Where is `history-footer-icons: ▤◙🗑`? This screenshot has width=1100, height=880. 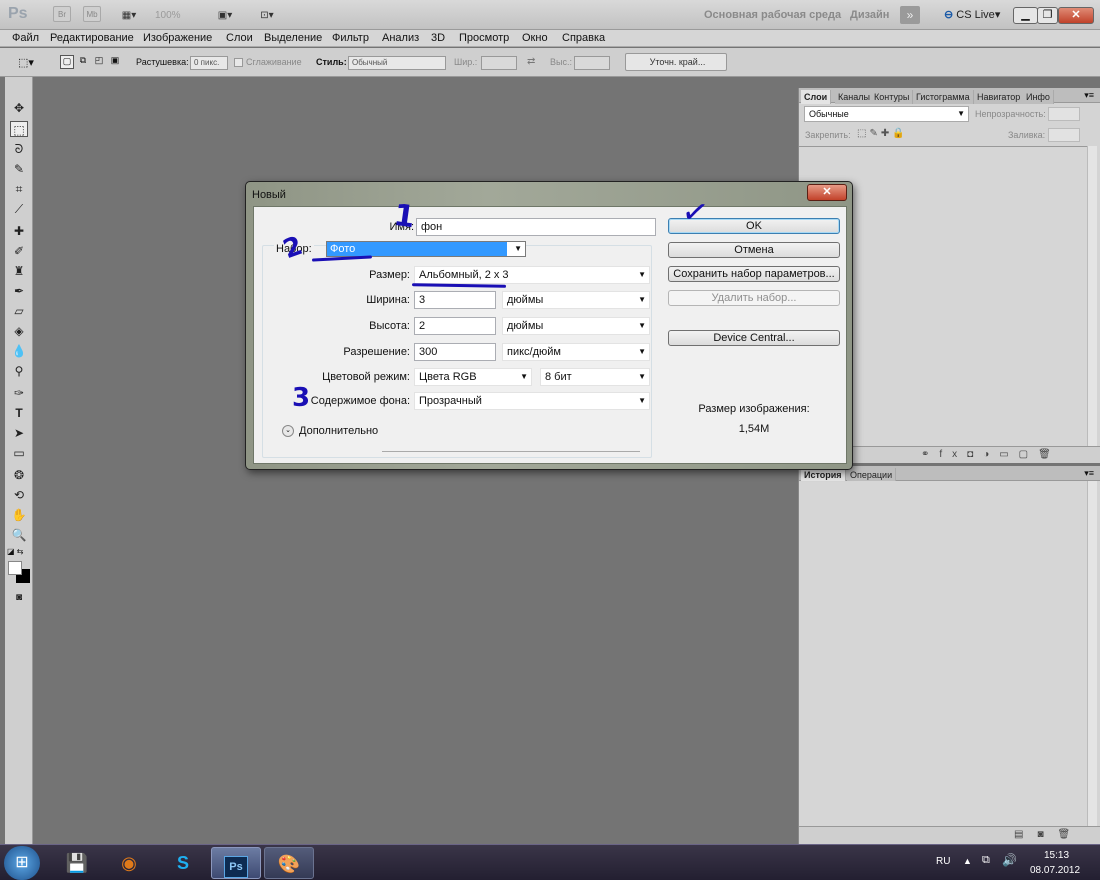
history-footer-icons: ▤◙🗑 is located at coordinates (949, 835).